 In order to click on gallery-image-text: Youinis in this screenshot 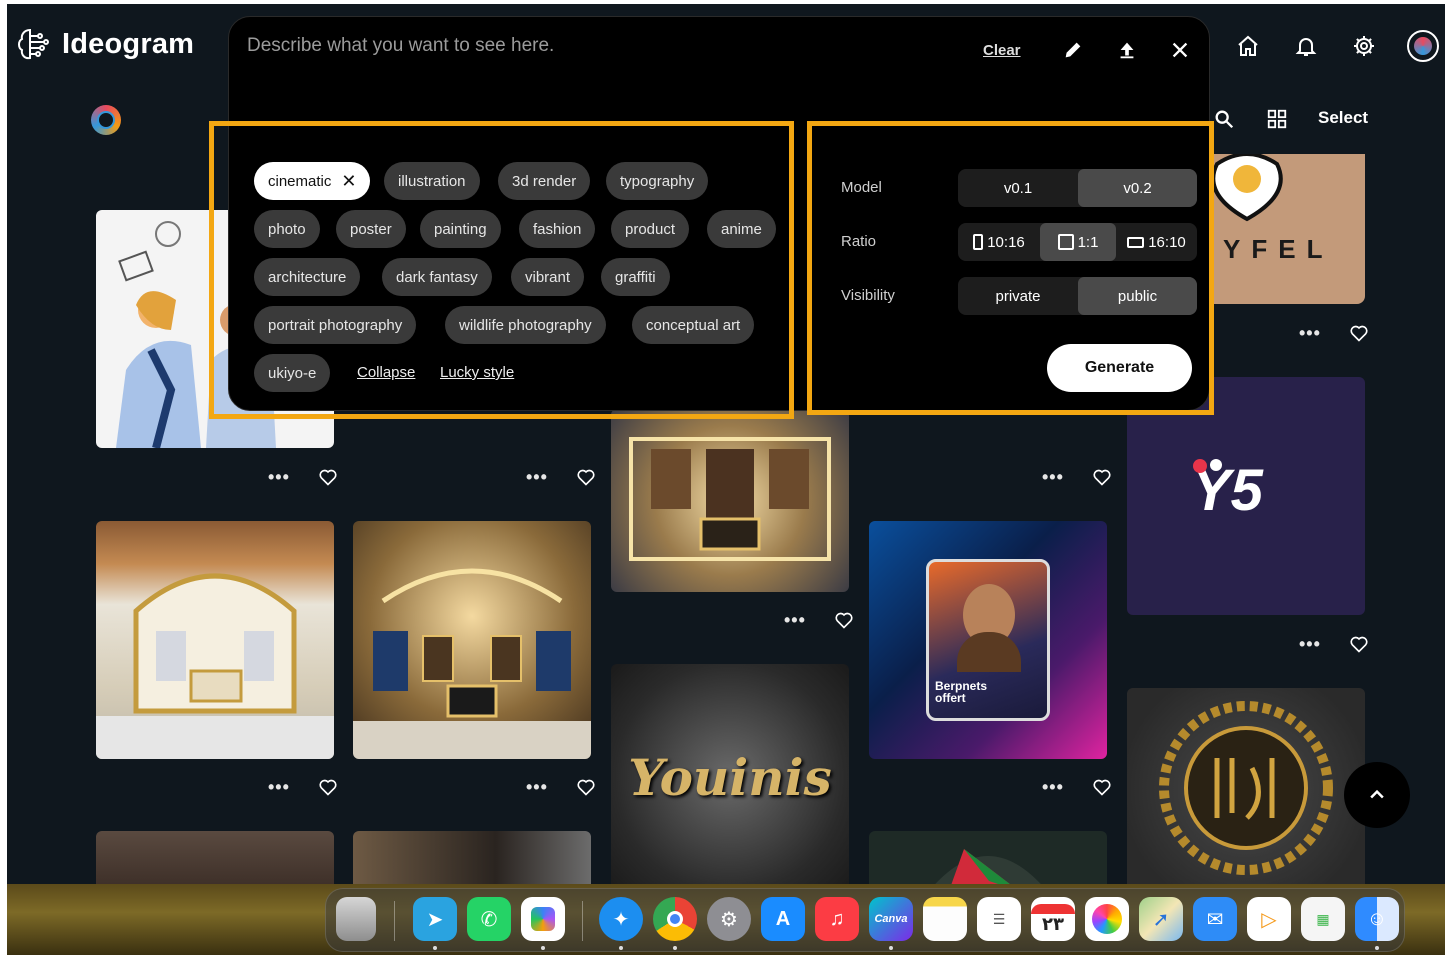, I will do `click(730, 777)`.